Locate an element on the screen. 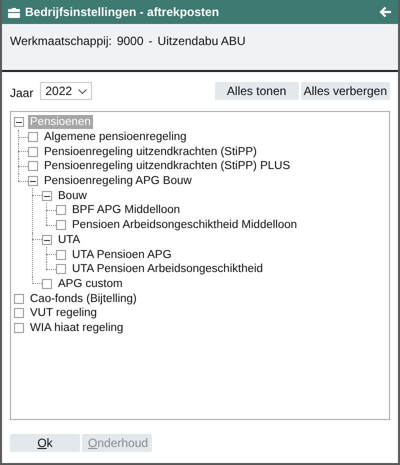  tree-item: UTA Pensioen APG is located at coordinates (122, 255).